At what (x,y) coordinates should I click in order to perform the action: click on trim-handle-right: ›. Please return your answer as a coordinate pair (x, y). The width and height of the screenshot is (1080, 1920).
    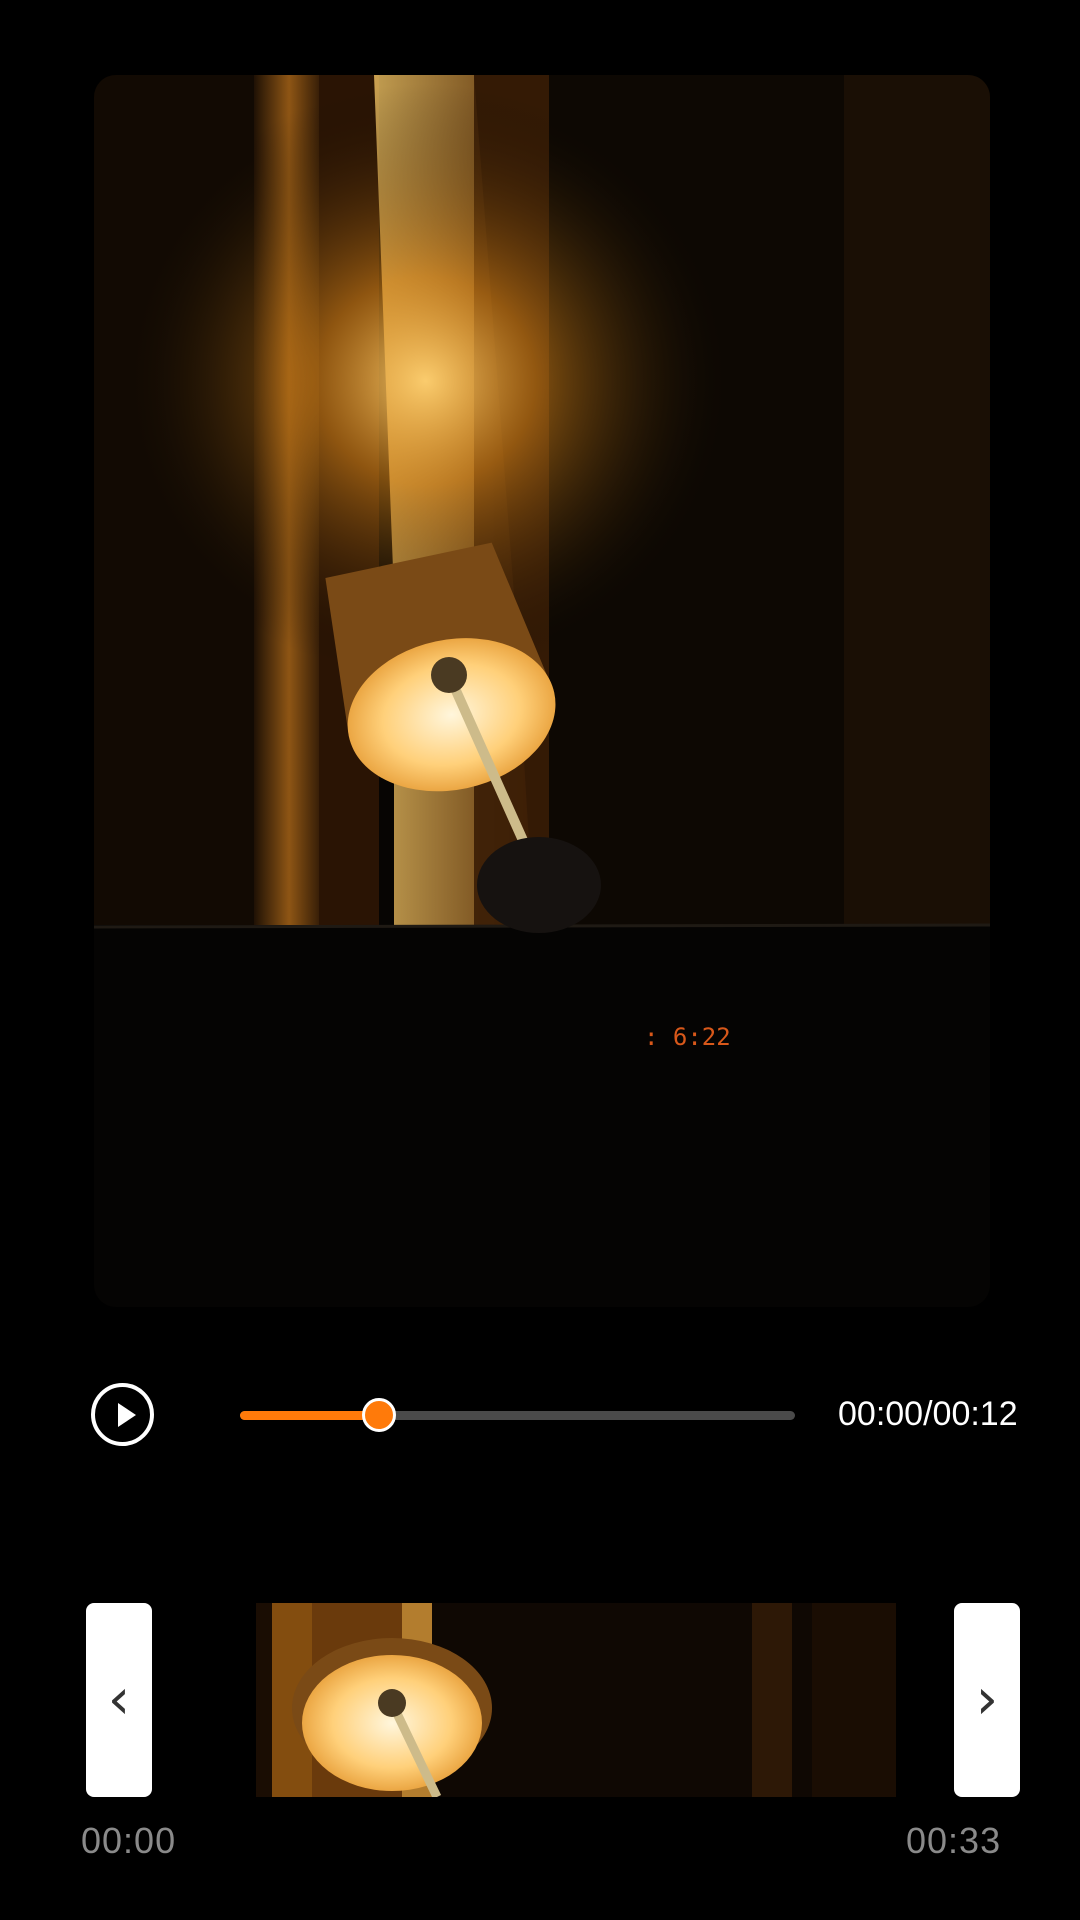
    Looking at the image, I should click on (987, 1700).